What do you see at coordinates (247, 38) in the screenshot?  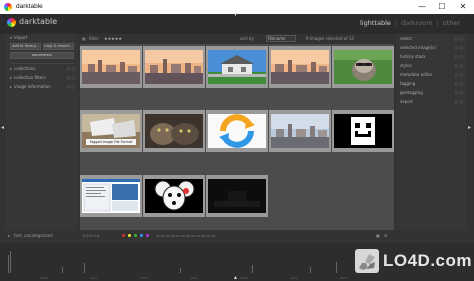 I see `sort-label: sort by` at bounding box center [247, 38].